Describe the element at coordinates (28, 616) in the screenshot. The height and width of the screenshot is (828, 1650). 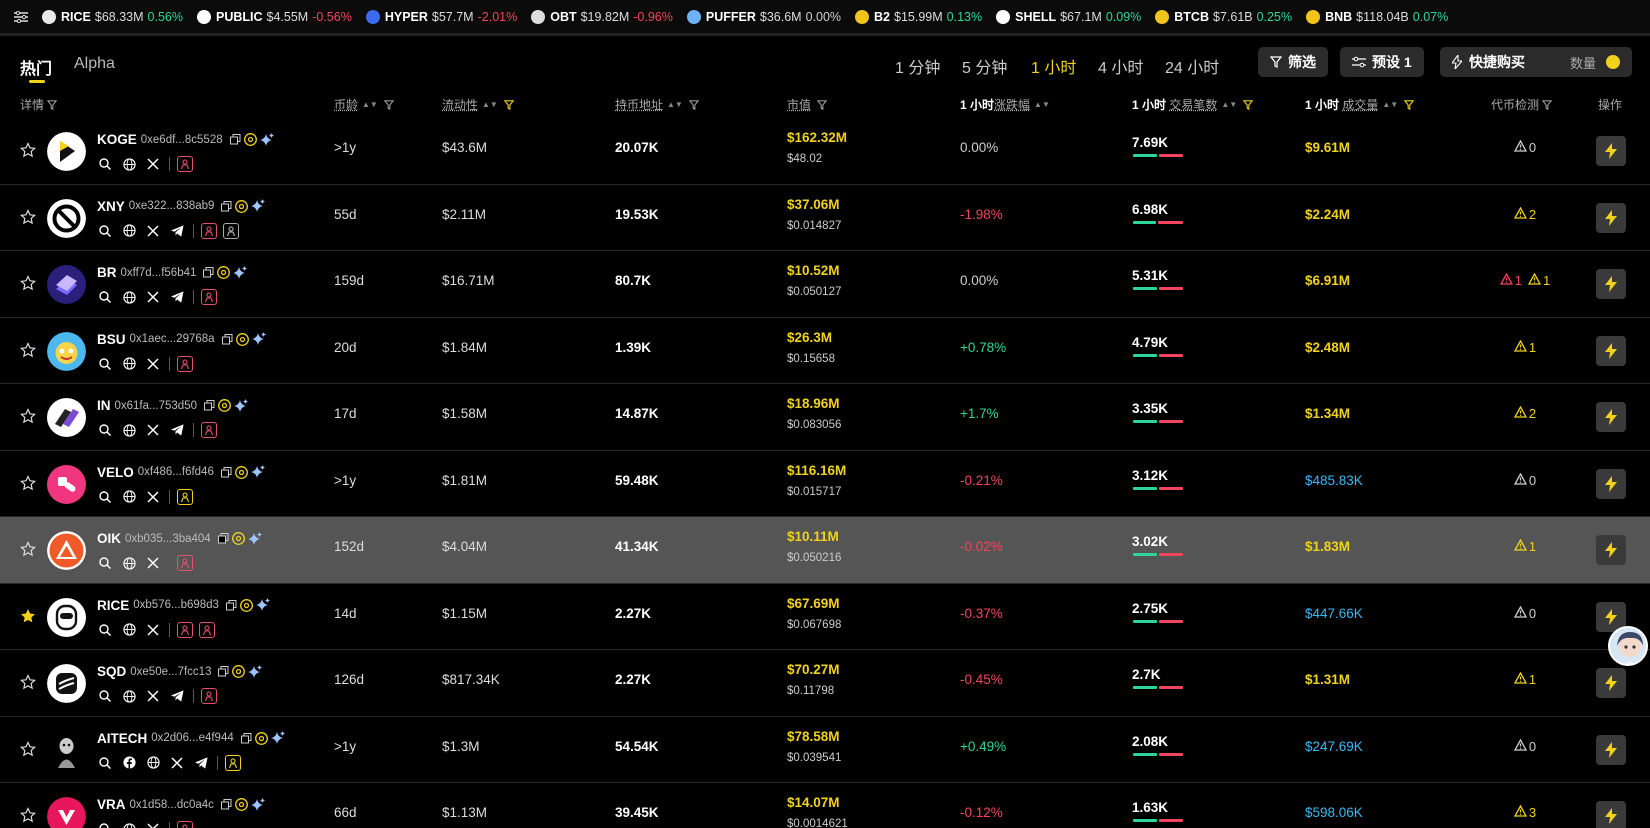
I see `favorite-star-filled-icon` at that location.